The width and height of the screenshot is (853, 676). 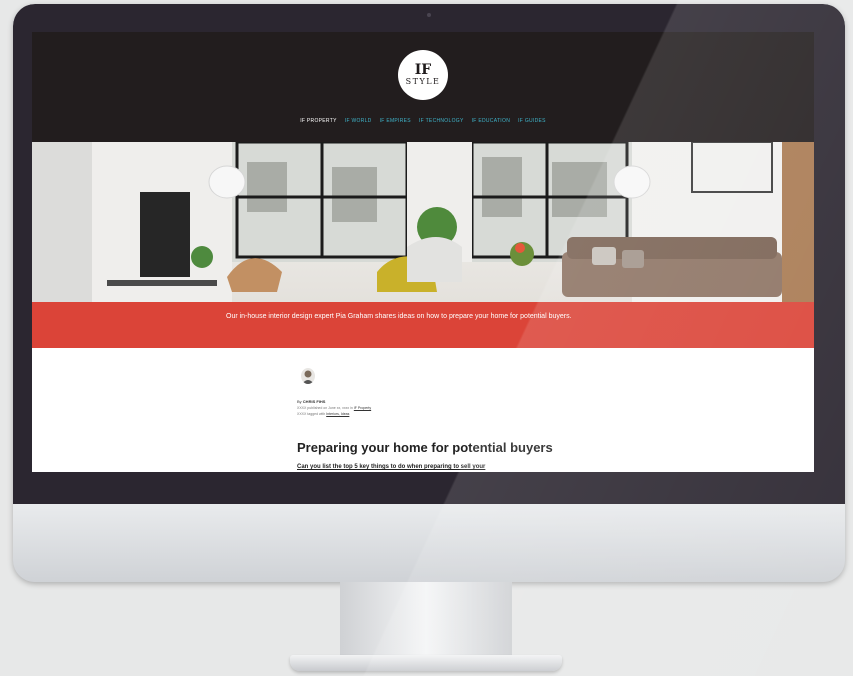 I want to click on nav-item-education: IF EDUCATION, so click(x=491, y=121).